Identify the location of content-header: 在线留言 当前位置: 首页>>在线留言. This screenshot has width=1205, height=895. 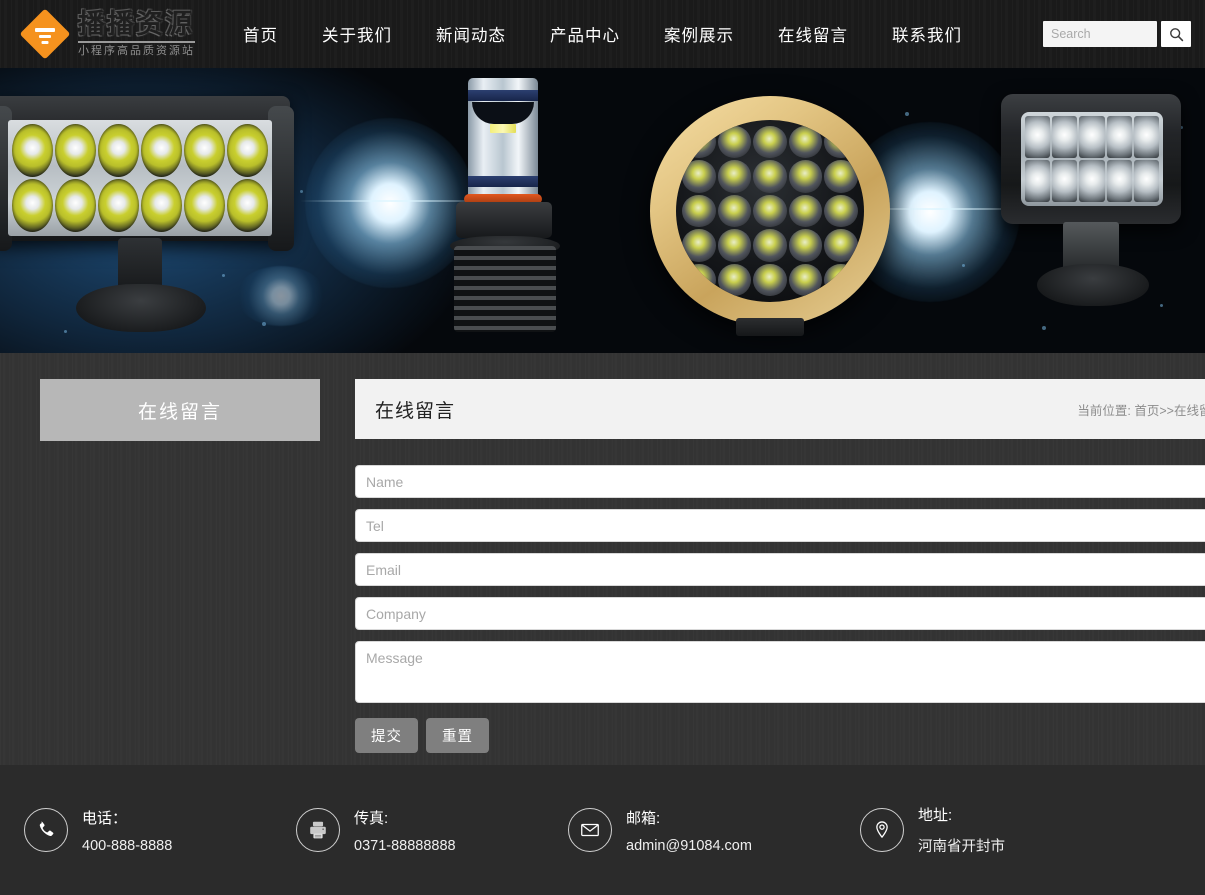
(780, 409).